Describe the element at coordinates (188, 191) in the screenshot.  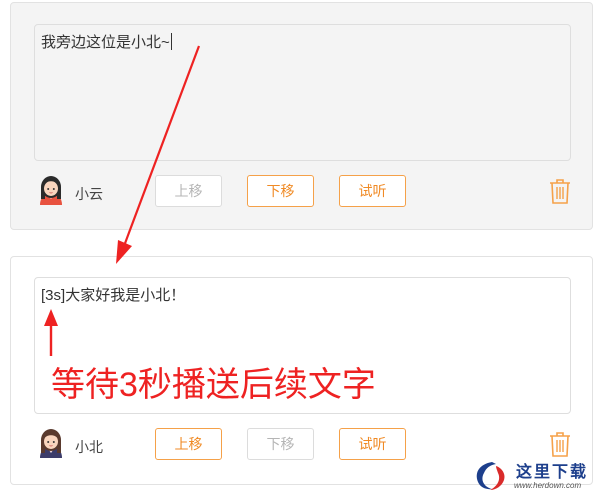
I see `move-up-button-1: 上移` at that location.